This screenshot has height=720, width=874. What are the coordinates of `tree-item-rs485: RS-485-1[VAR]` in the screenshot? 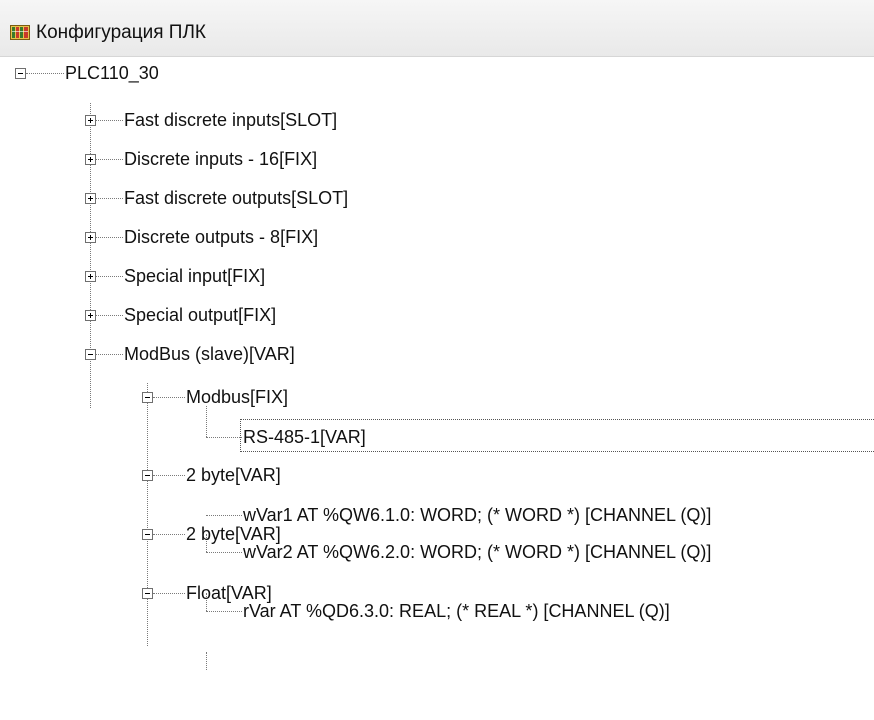 It's located at (304, 437).